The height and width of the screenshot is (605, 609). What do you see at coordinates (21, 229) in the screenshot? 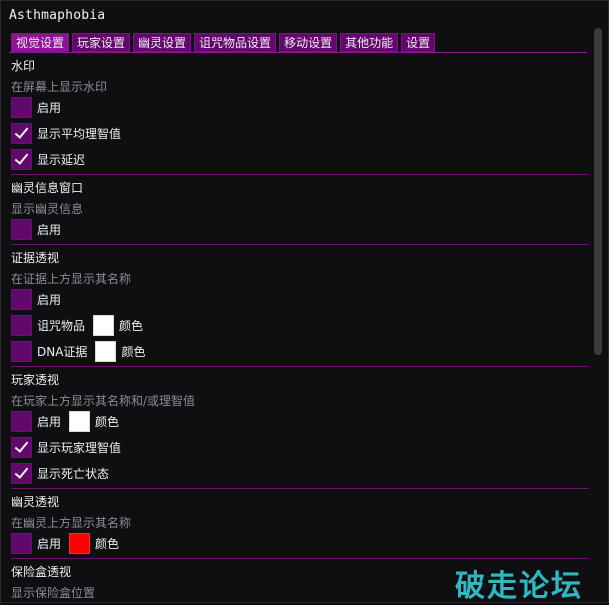
I see `ghost-info-enable-checkbox` at bounding box center [21, 229].